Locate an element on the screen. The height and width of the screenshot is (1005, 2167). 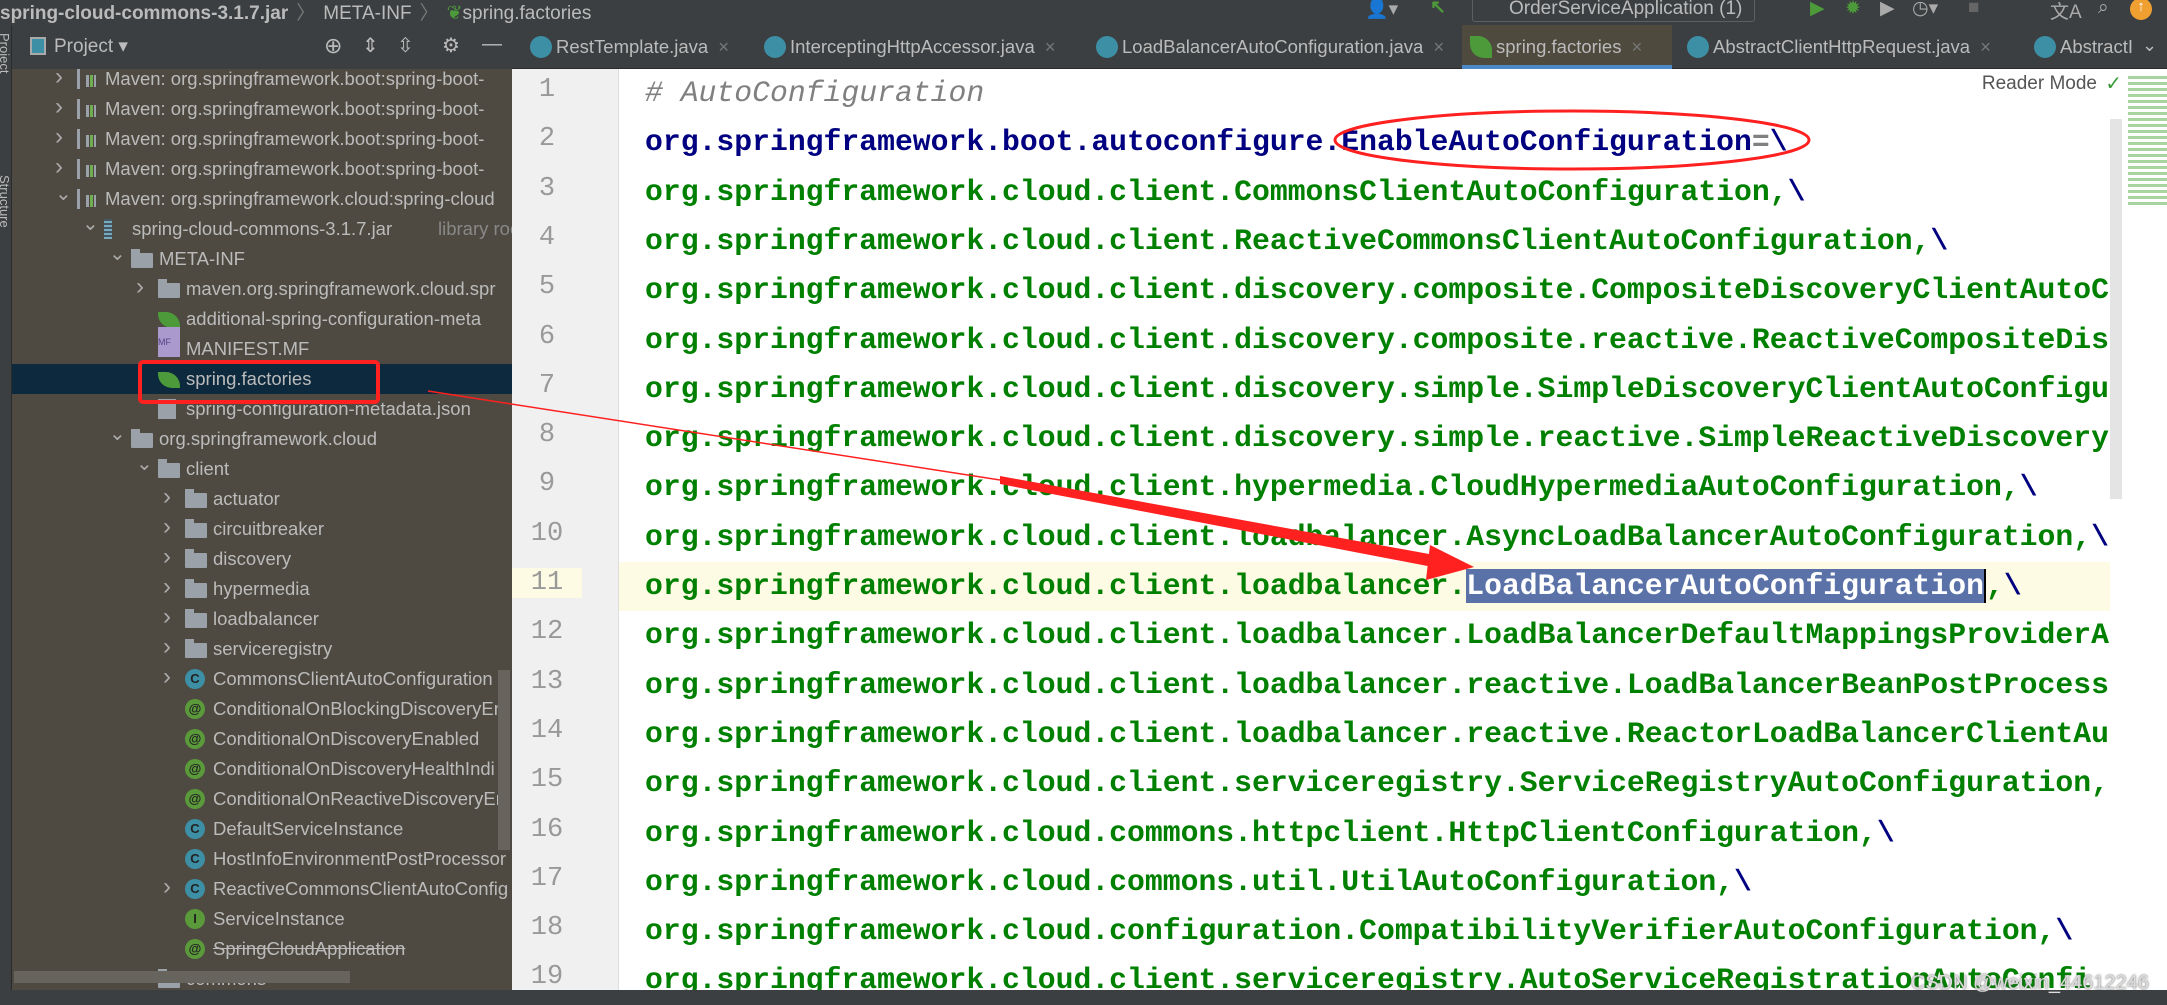
translate-icon: 文A is located at coordinates (2066, 12).